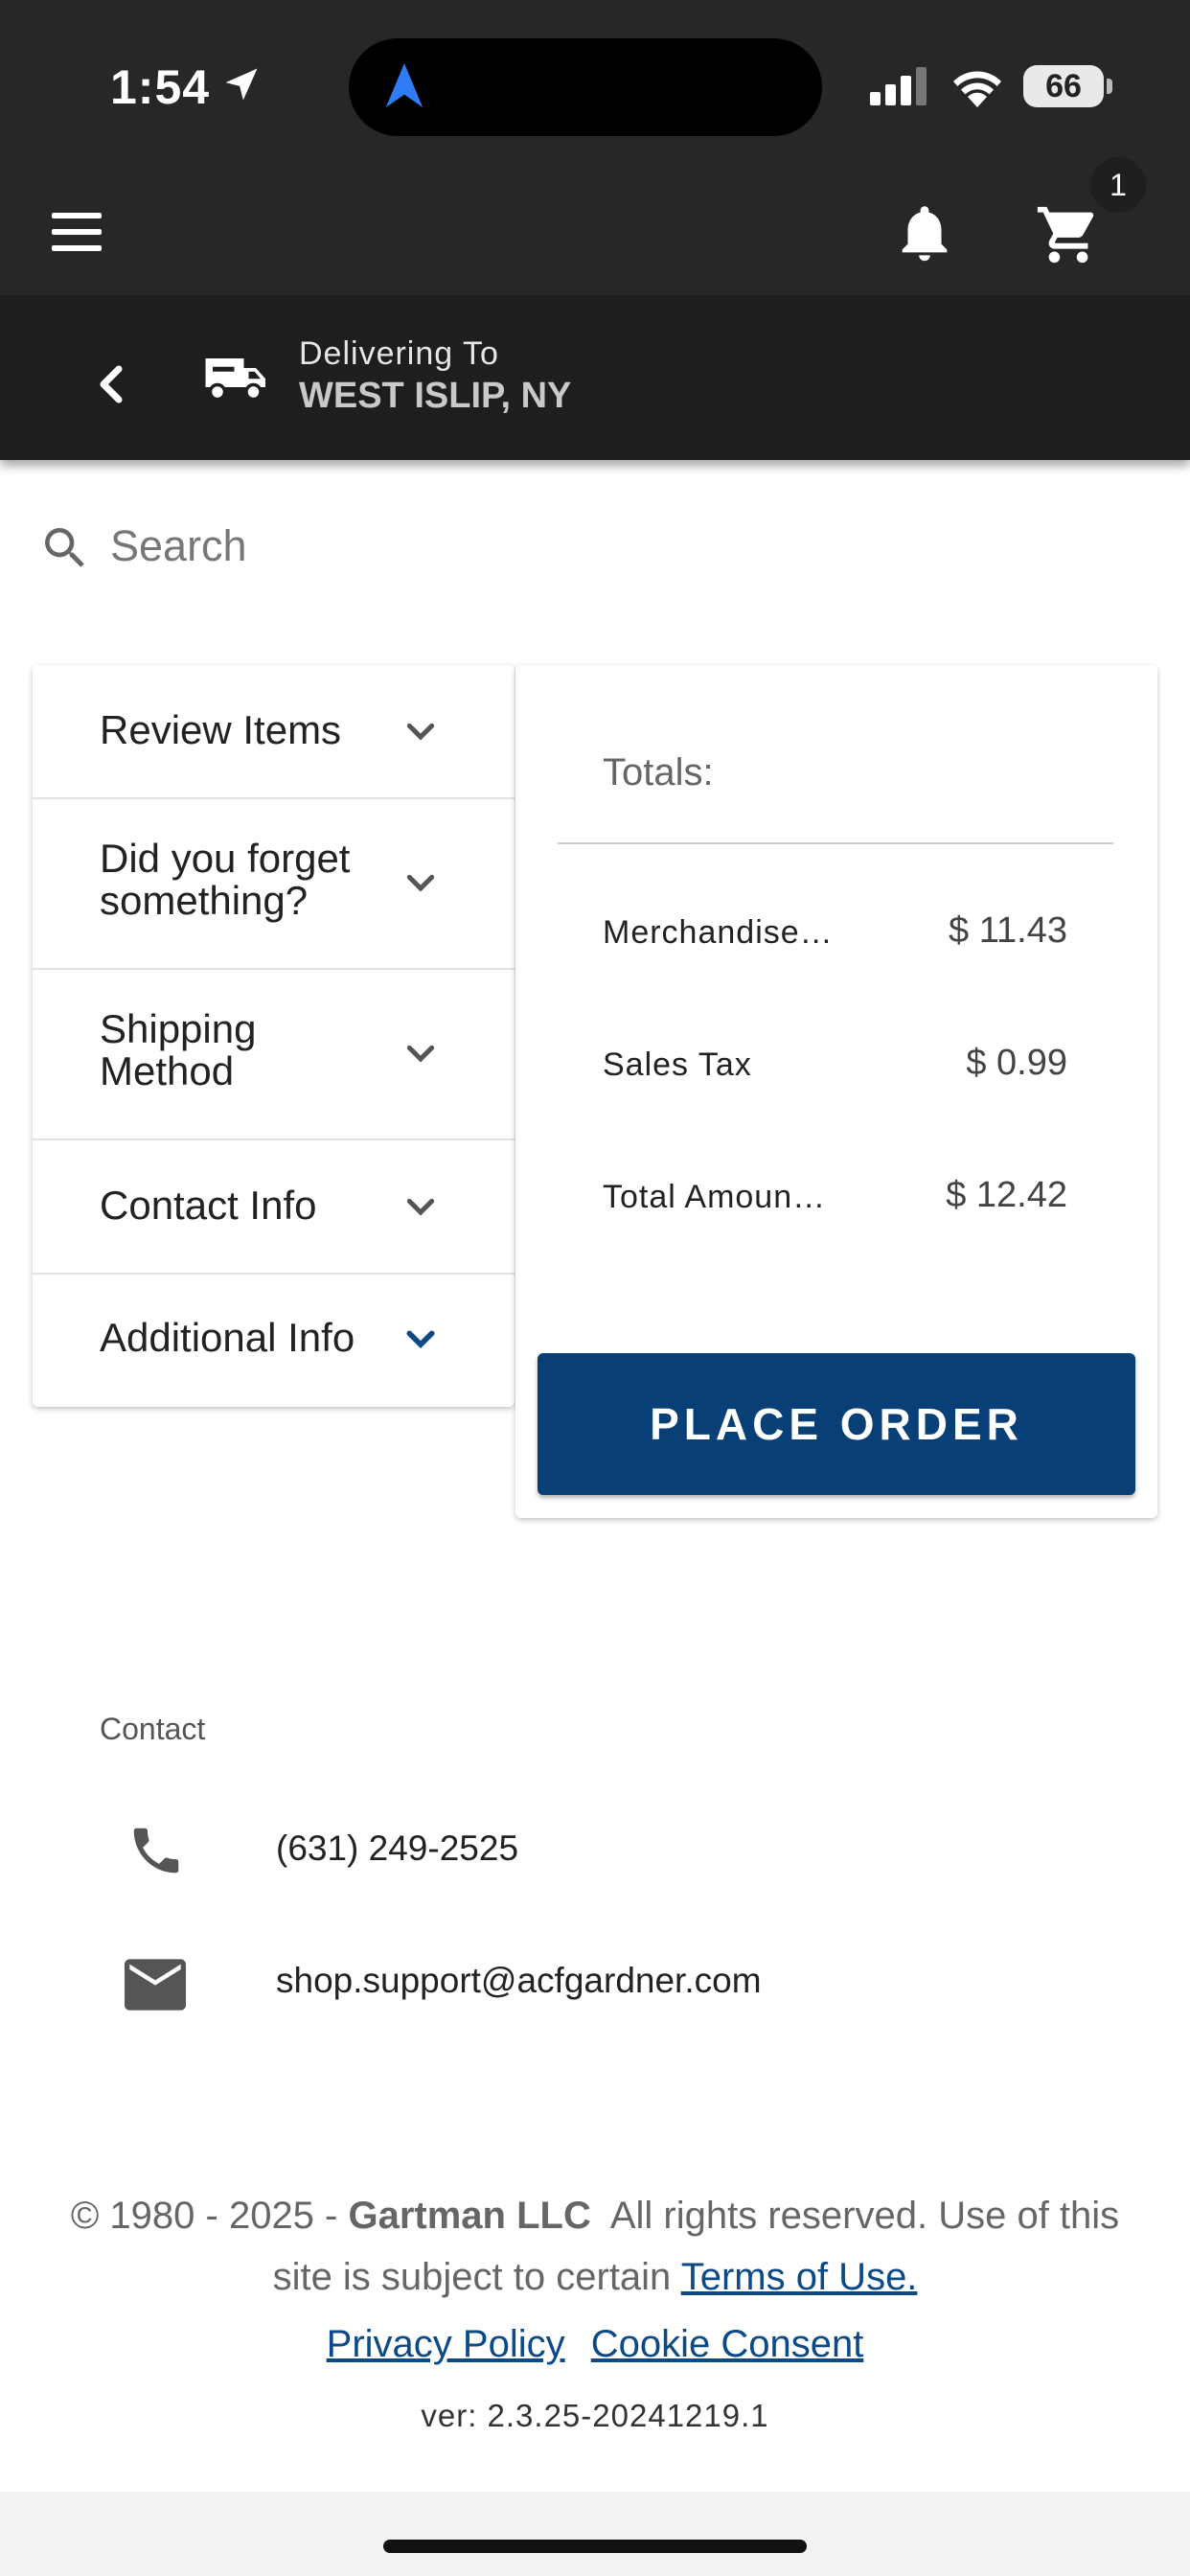 The height and width of the screenshot is (2576, 1190). Describe the element at coordinates (1008, 930) in the screenshot. I see `merchandise-value: $ 11.43` at that location.